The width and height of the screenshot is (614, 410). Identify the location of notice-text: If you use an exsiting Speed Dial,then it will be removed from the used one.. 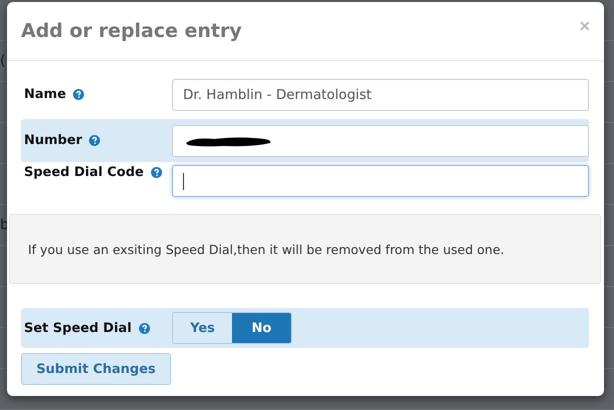
(266, 249).